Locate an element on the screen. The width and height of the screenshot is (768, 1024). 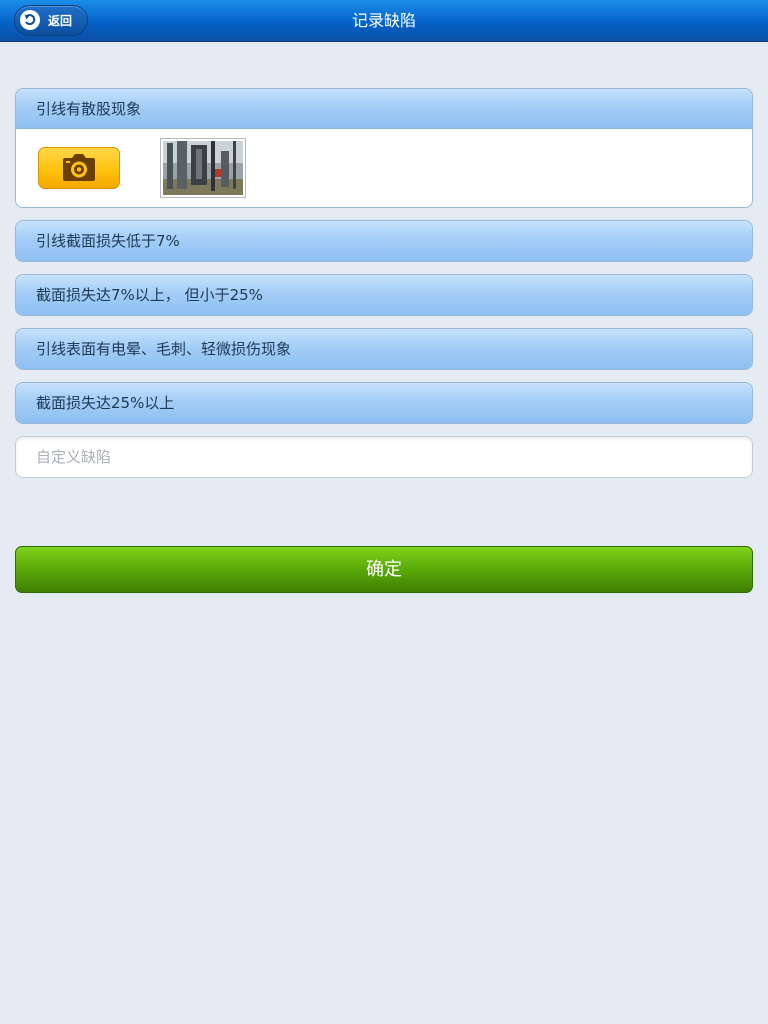
defect-item-5: 截面损失达25%以上 is located at coordinates (384, 403).